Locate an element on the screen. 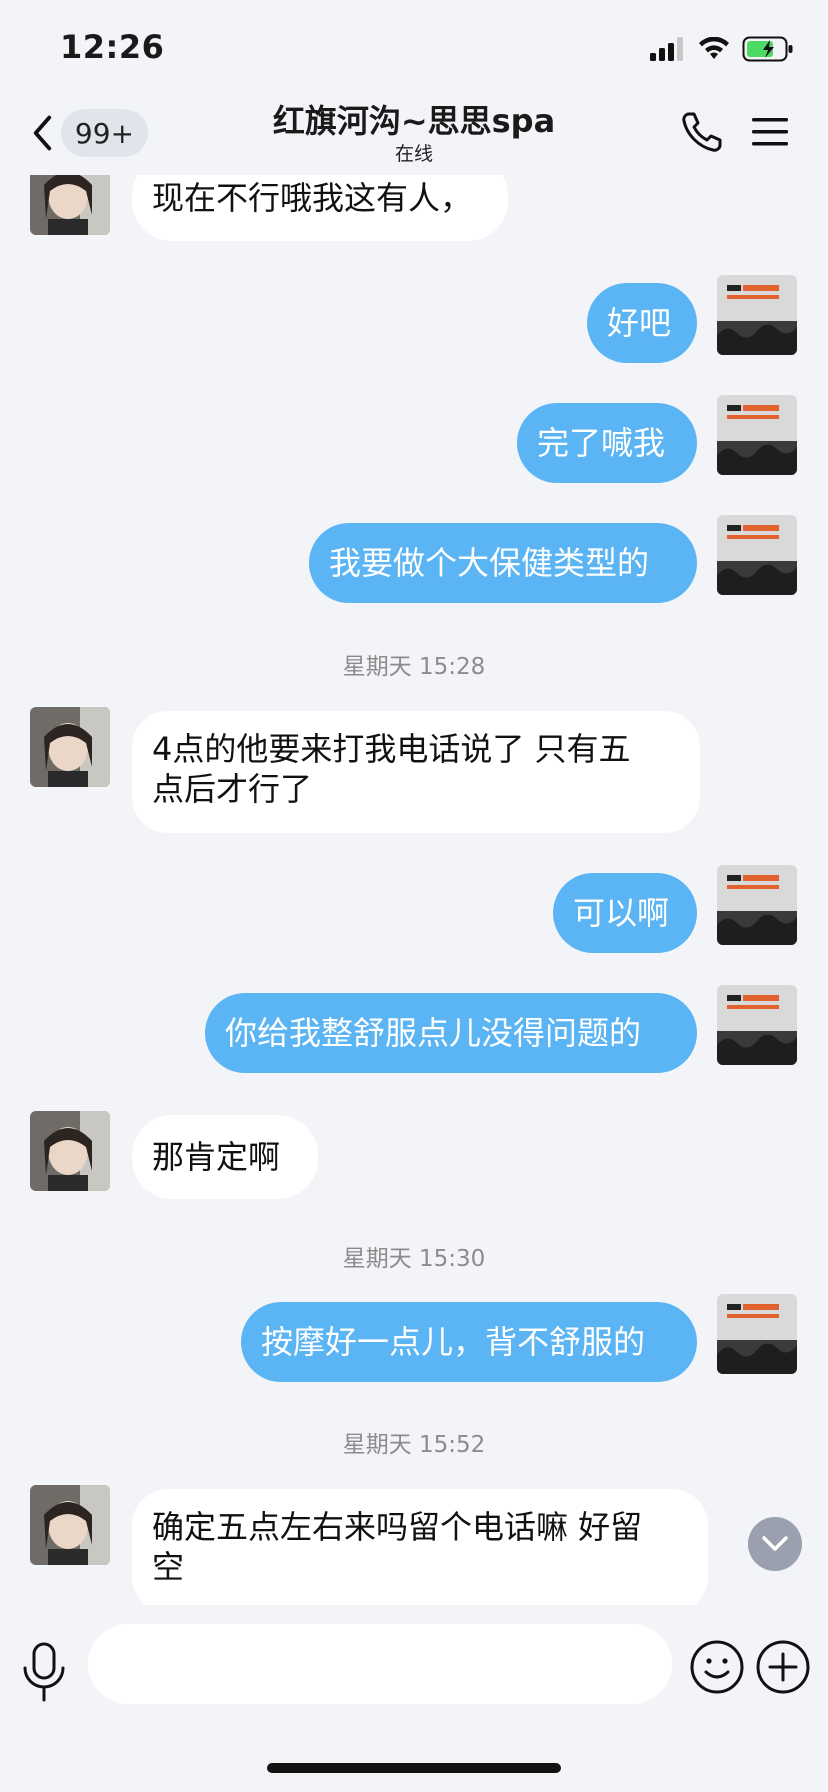 The height and width of the screenshot is (1792, 828). message-input is located at coordinates (380, 1664).